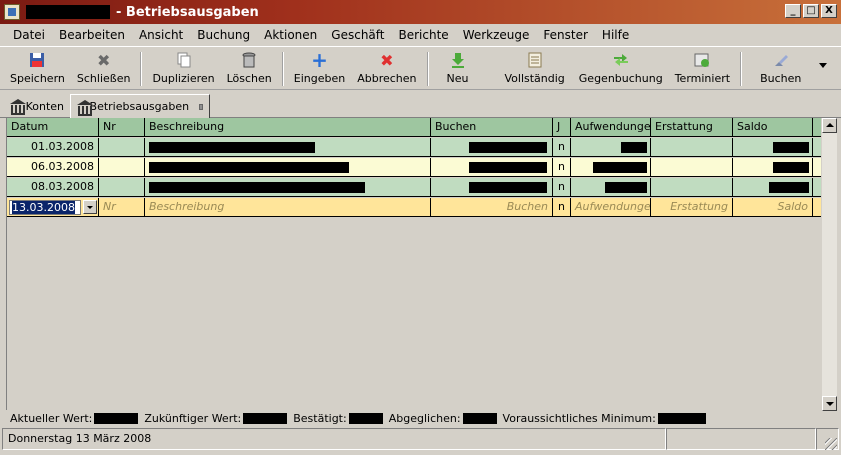  Describe the element at coordinates (122, 127) in the screenshot. I see `col-nr: Nr` at that location.